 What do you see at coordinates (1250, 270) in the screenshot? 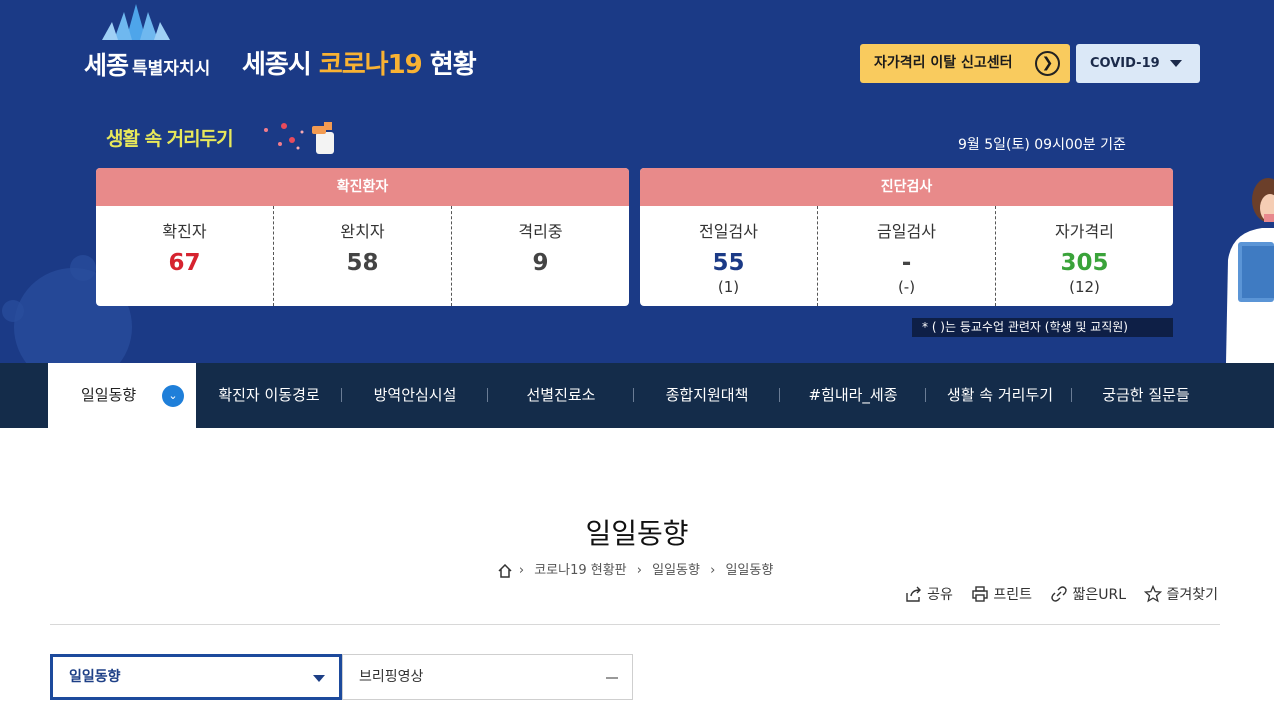
I see `doctor-illustration-icon` at bounding box center [1250, 270].